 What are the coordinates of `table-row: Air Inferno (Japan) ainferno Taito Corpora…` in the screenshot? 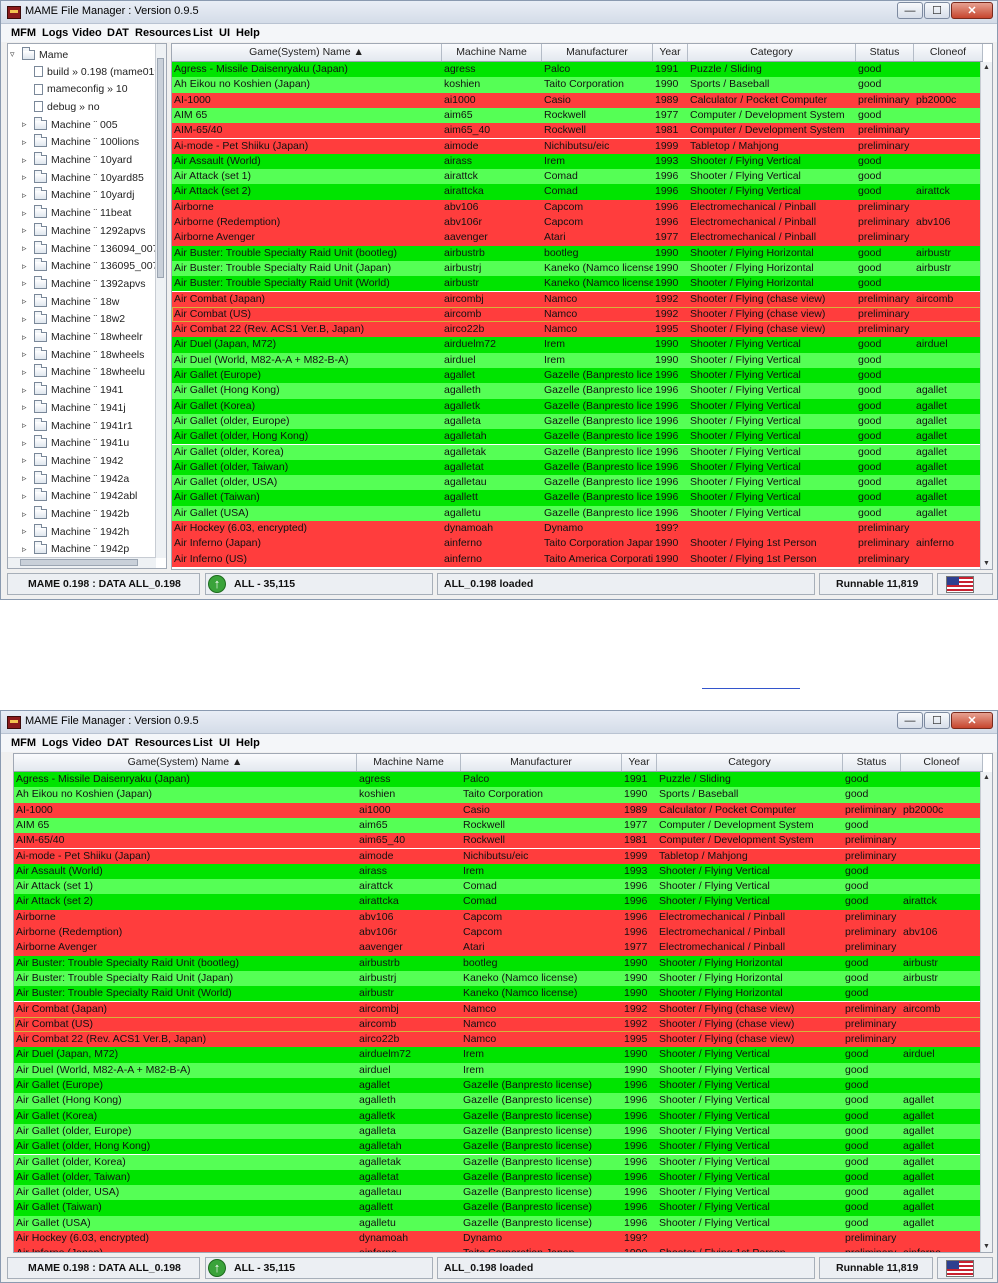 It's located at (577, 544).